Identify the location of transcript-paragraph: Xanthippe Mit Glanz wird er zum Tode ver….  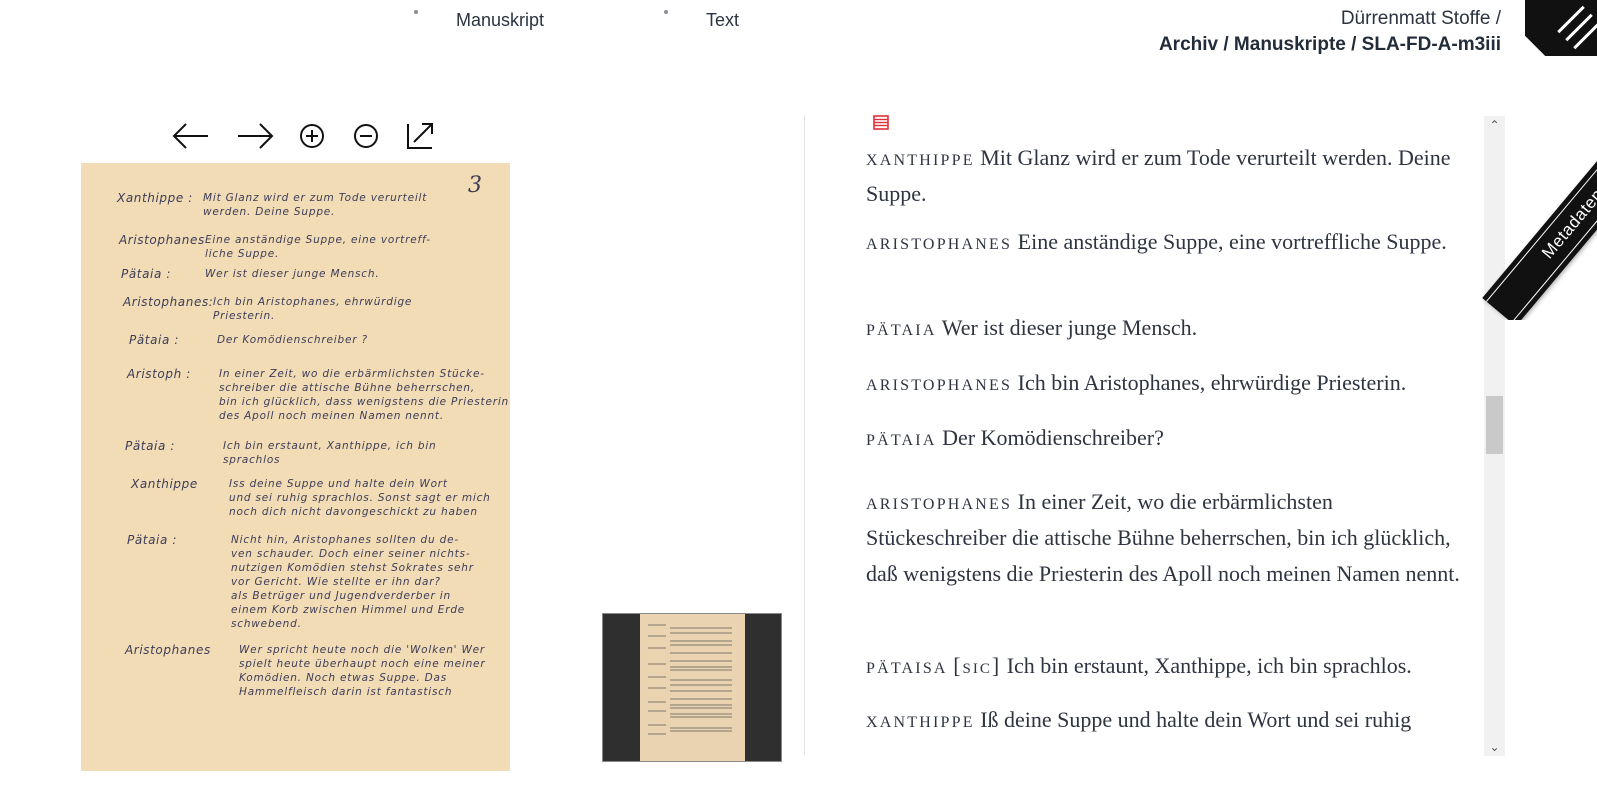
(1166, 176).